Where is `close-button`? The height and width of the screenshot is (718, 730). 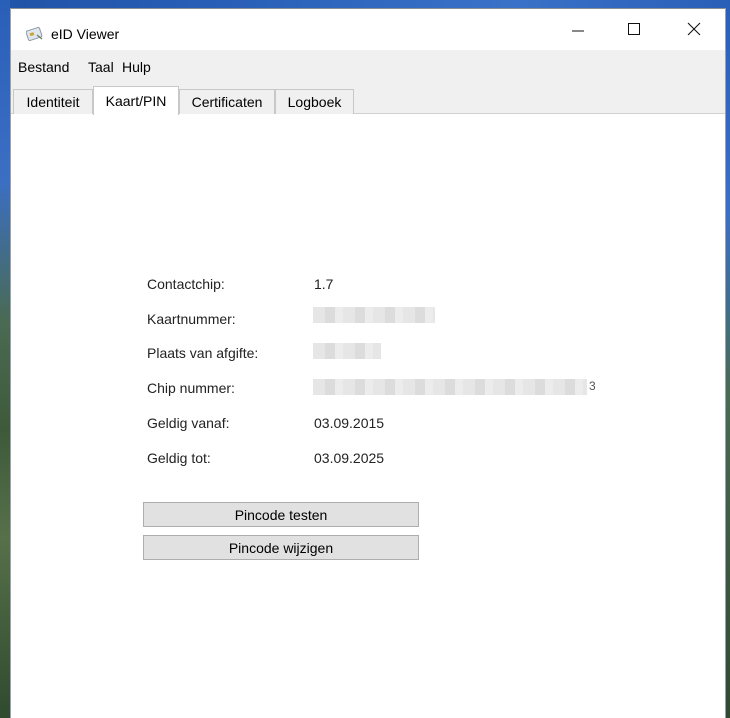
close-button is located at coordinates (694, 29).